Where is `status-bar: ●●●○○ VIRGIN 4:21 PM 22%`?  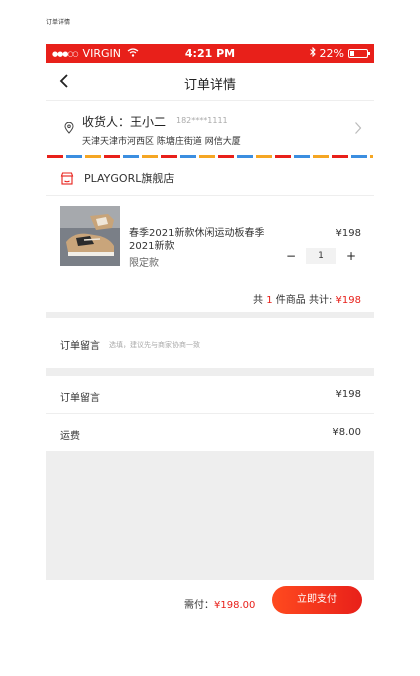 status-bar: ●●●○○ VIRGIN 4:21 PM 22% is located at coordinates (210, 53).